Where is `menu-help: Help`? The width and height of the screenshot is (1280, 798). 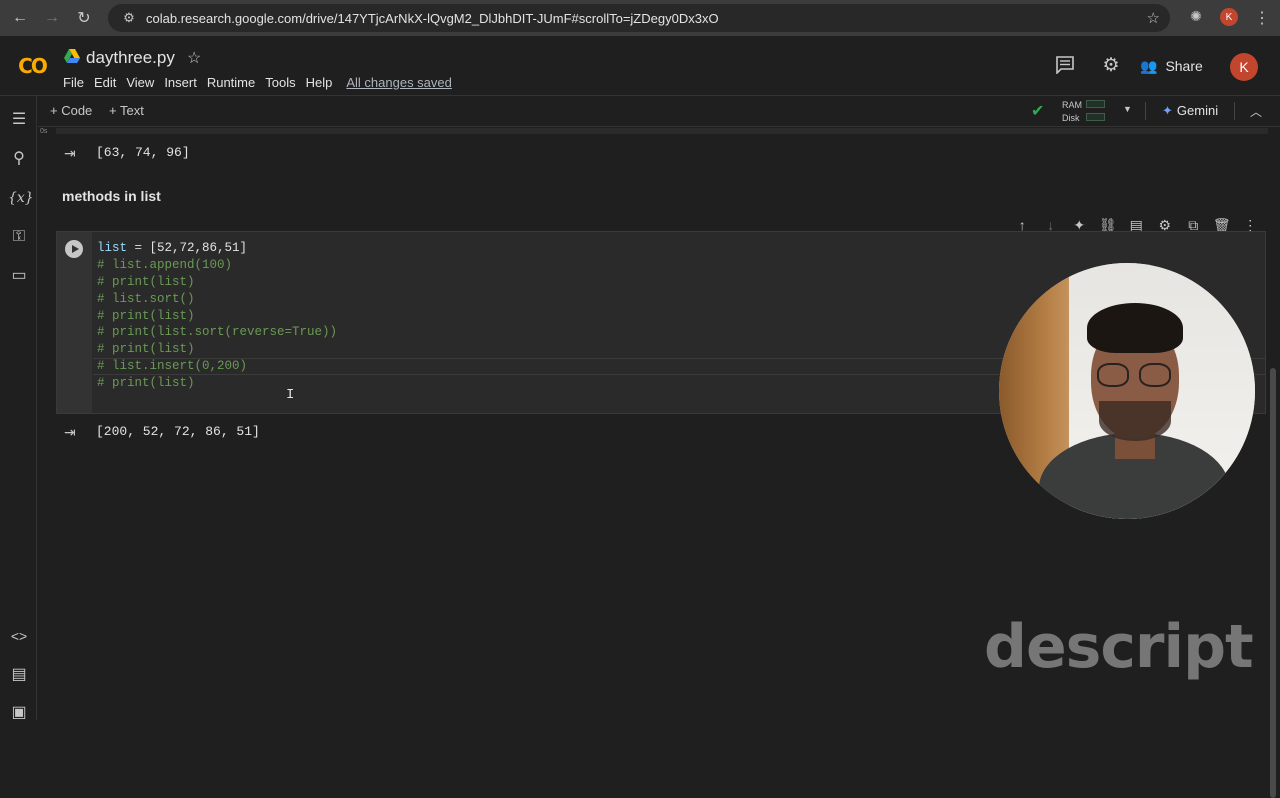
menu-help: Help is located at coordinates (319, 82).